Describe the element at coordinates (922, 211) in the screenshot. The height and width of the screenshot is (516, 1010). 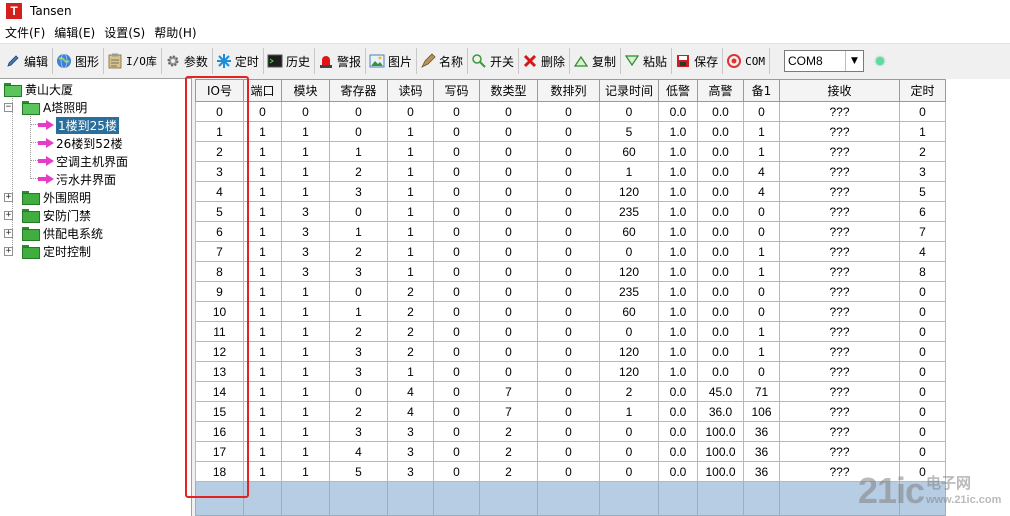
I see `table-cell: 6` at that location.